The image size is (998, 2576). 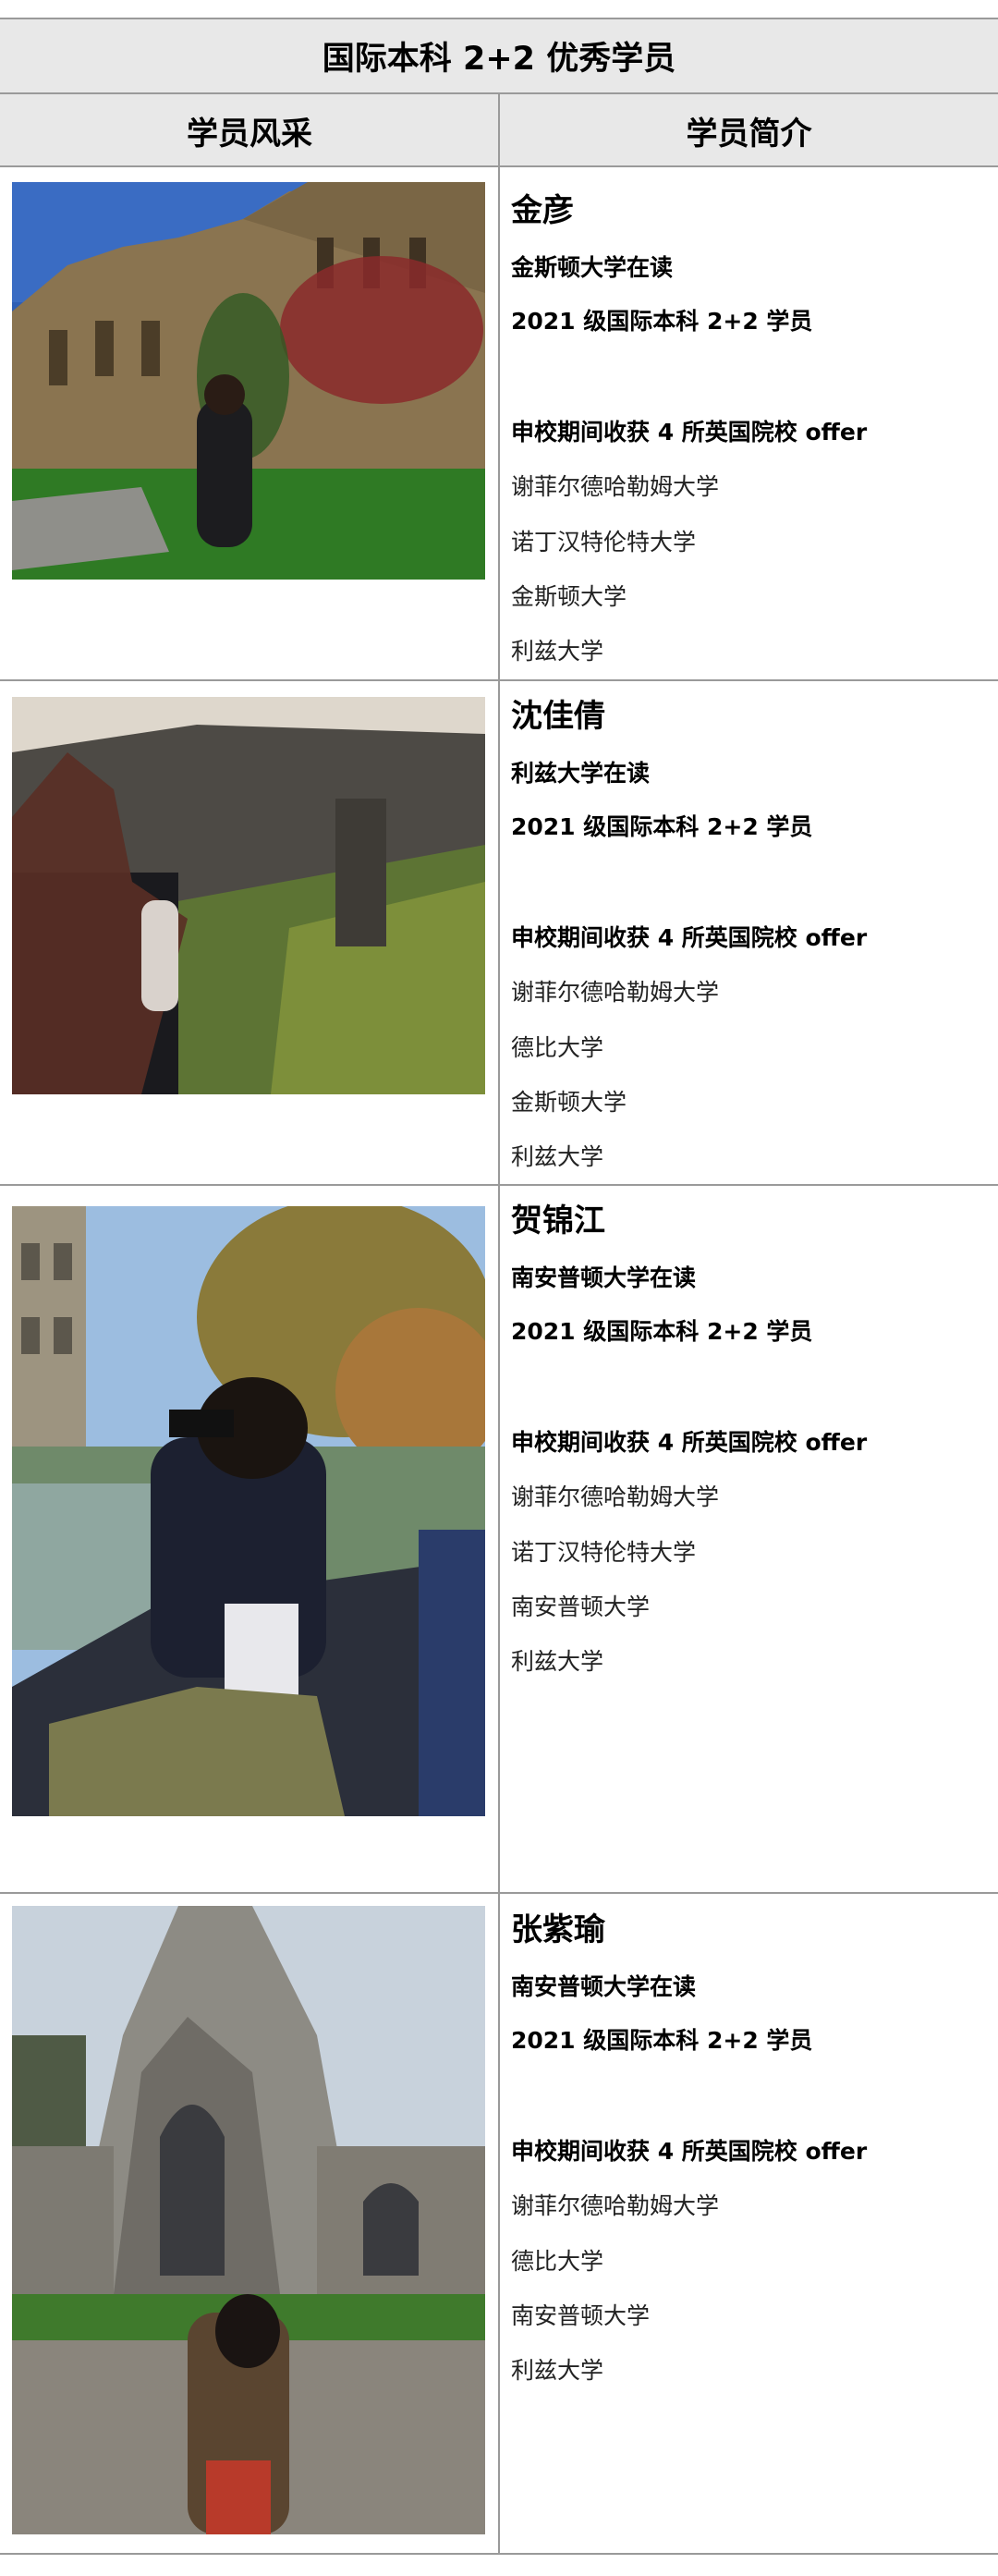 What do you see at coordinates (249, 134) in the screenshot?
I see `column-header-photos: 学员风采` at bounding box center [249, 134].